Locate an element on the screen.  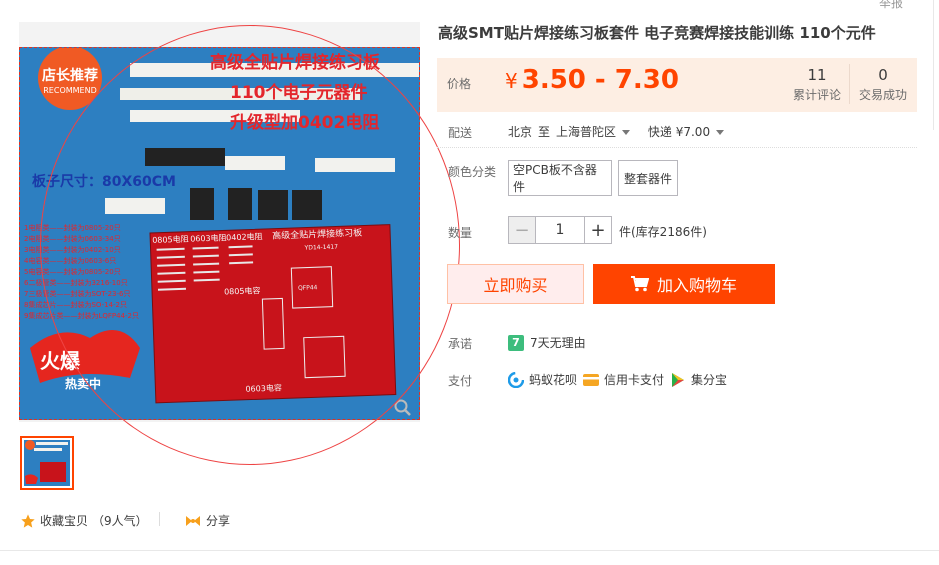
deals-label: 交易成功 is located at coordinates (882, 95).